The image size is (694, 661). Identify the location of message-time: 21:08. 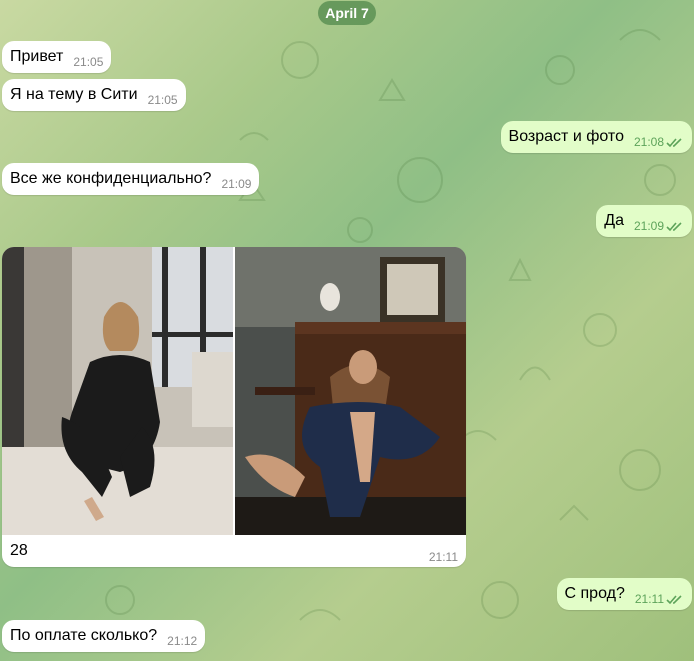
(659, 142).